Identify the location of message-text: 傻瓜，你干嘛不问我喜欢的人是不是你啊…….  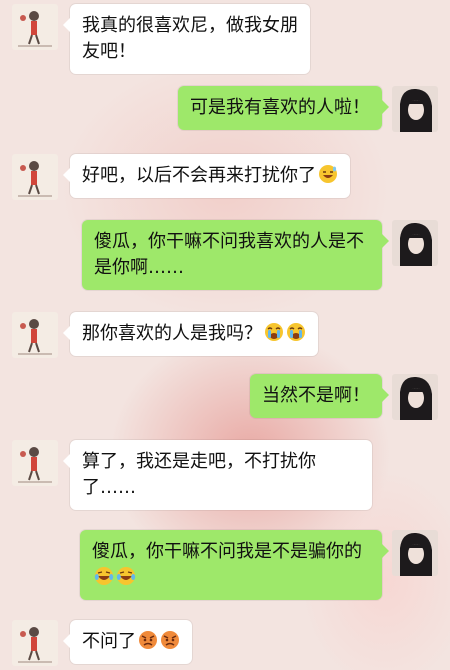
(229, 254).